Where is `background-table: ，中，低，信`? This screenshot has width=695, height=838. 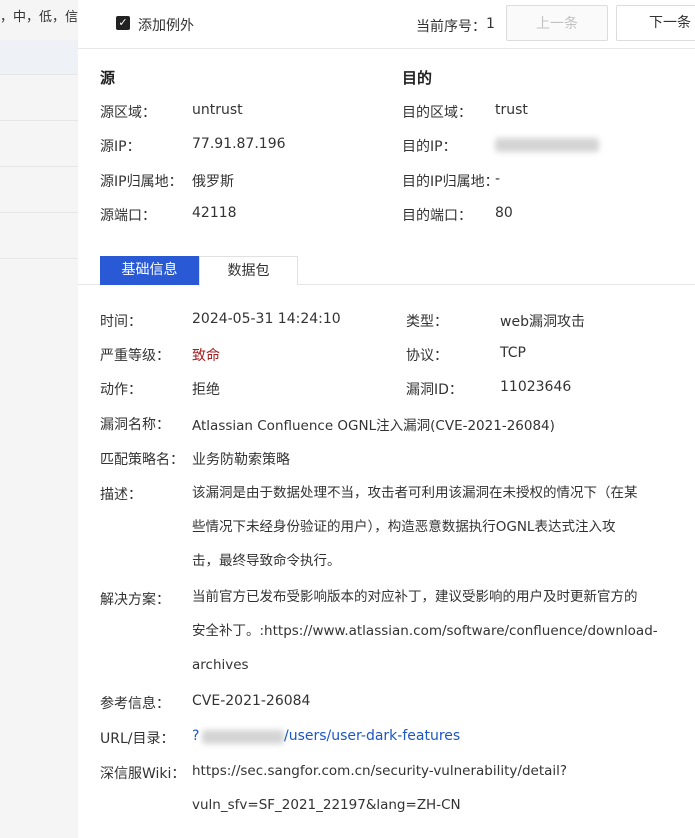
background-table: ，中，低，信 is located at coordinates (39, 419).